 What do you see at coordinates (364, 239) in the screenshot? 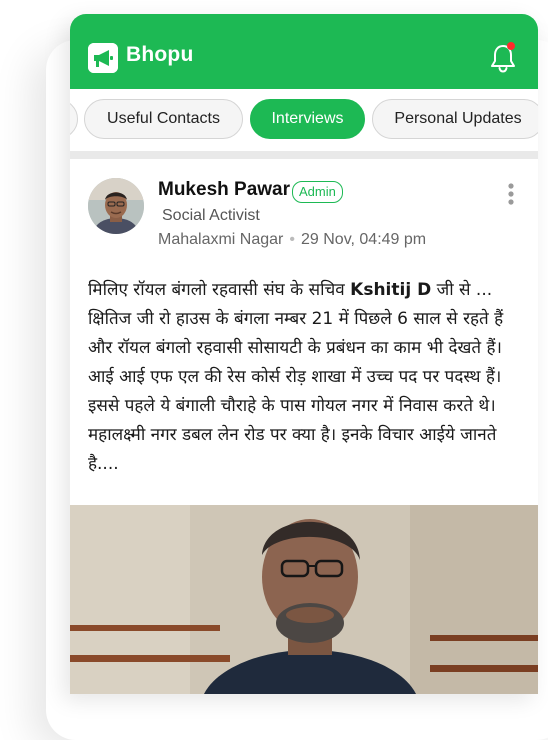
I see `post-timestamp: 29 Nov, 04:49 pm` at bounding box center [364, 239].